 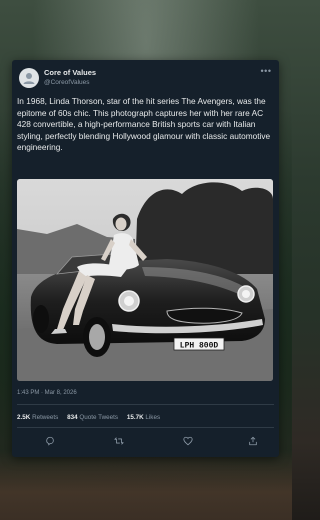 I want to click on retweets-stat: 2.5K Retweets, so click(x=37, y=417).